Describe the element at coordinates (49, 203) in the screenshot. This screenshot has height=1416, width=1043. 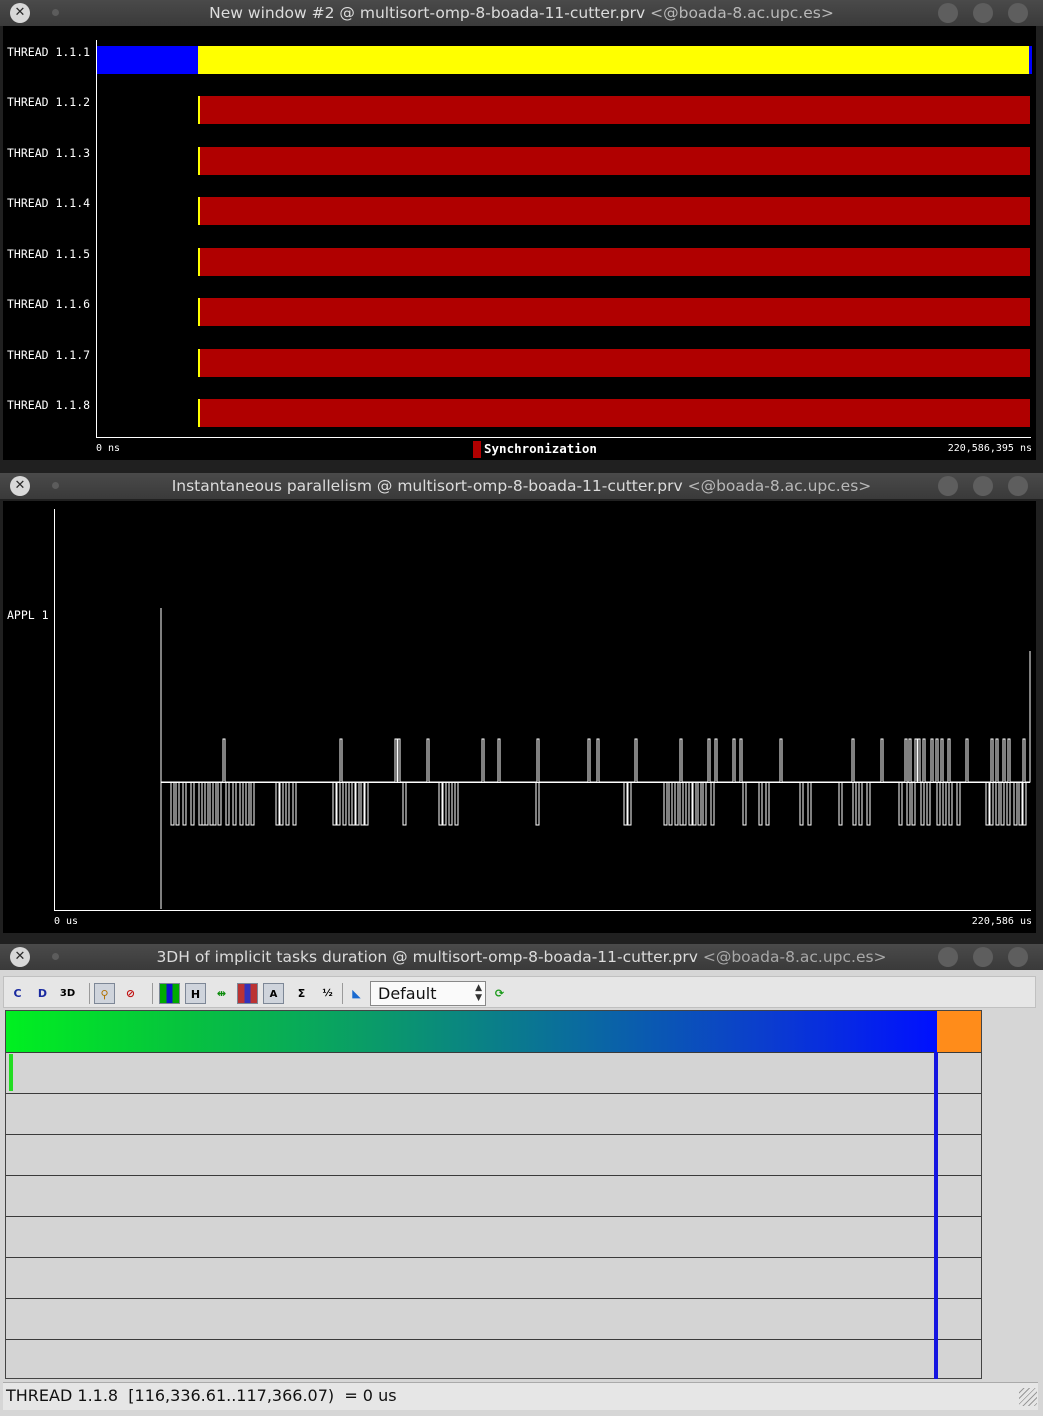
I see `thread-label: THREAD 1.1.4` at that location.